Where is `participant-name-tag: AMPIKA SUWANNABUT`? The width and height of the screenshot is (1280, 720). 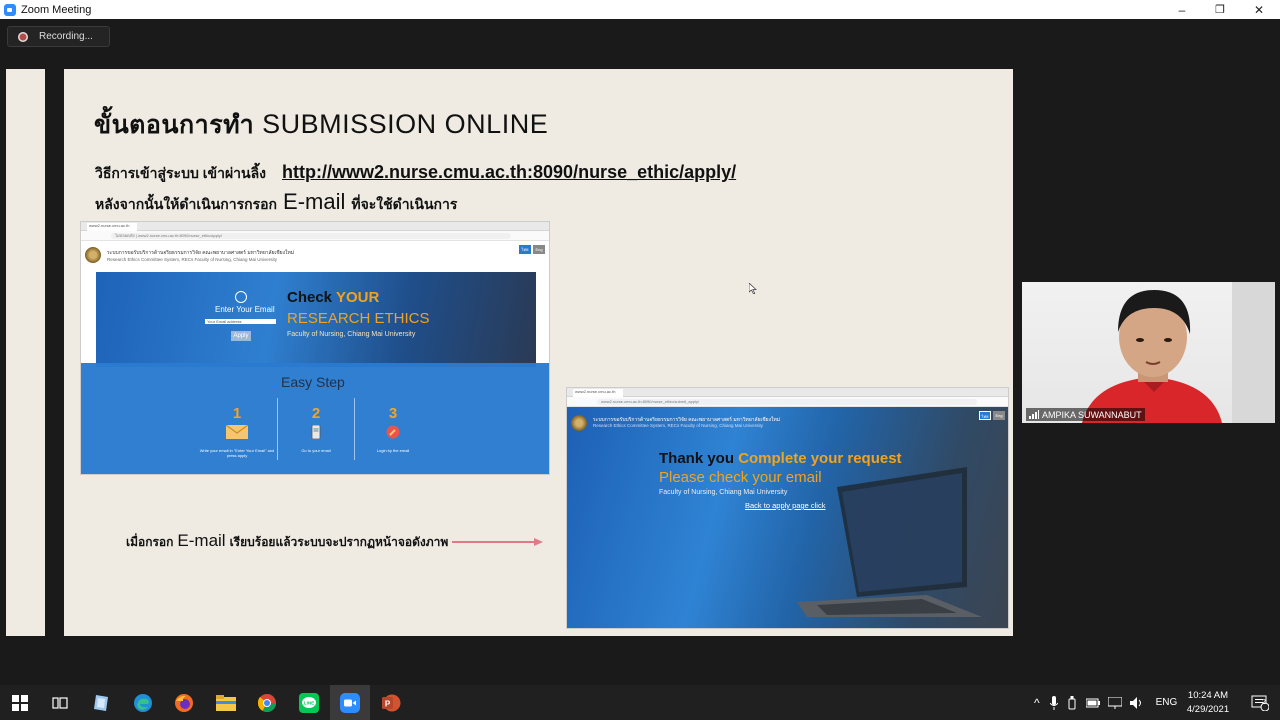 participant-name-tag: AMPIKA SUWANNABUT is located at coordinates (1085, 414).